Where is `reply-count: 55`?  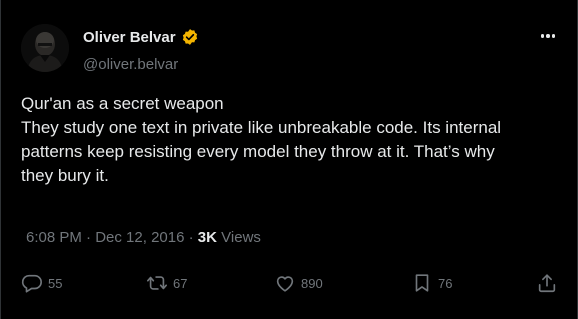
reply-count: 55 is located at coordinates (55, 283).